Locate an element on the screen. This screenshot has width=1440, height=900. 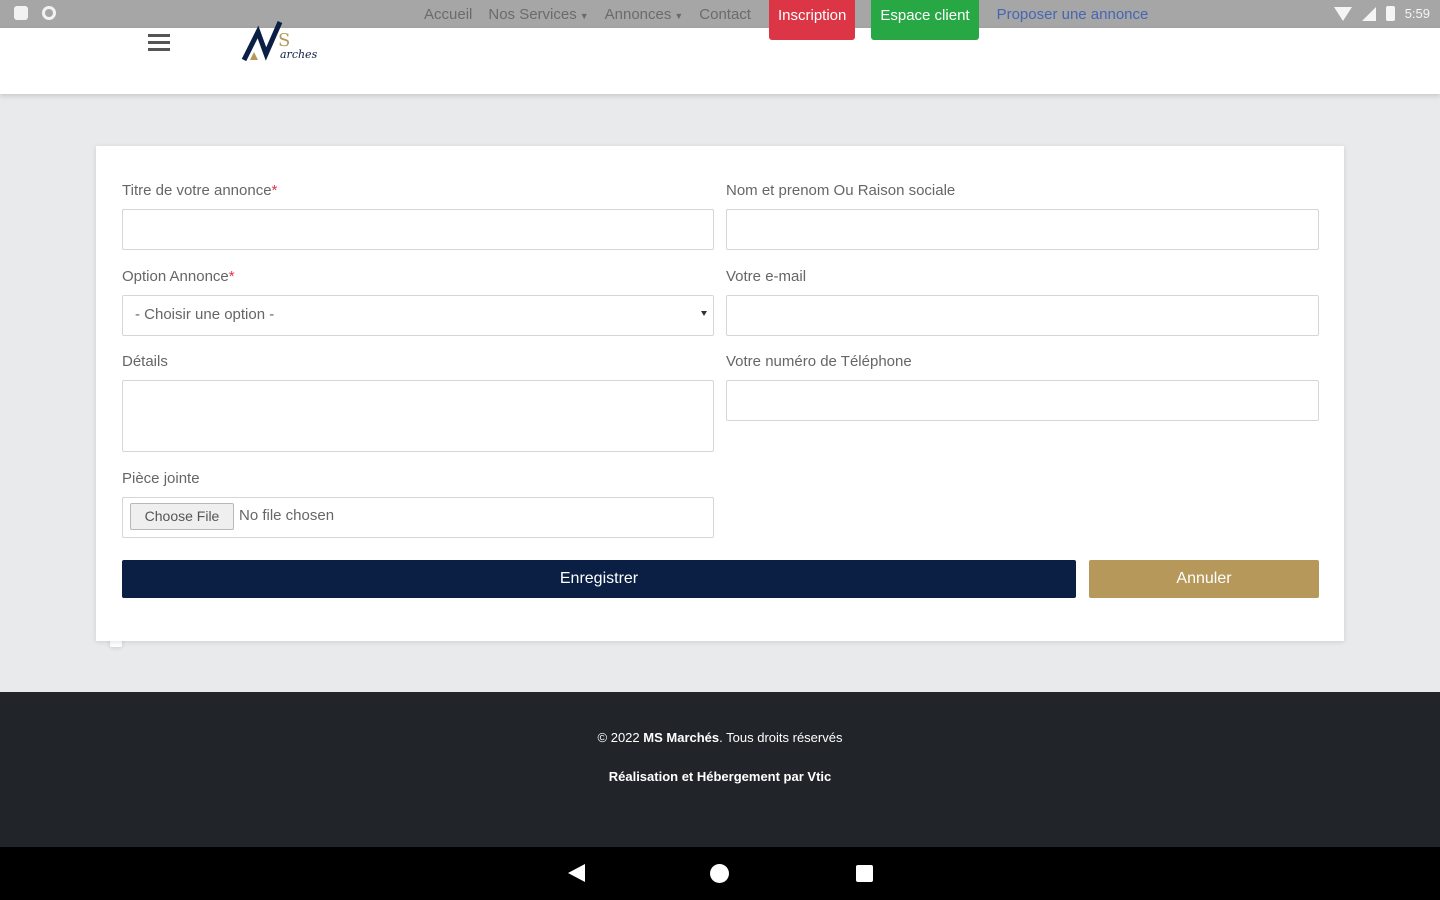
signal-icon is located at coordinates (1368, 13).